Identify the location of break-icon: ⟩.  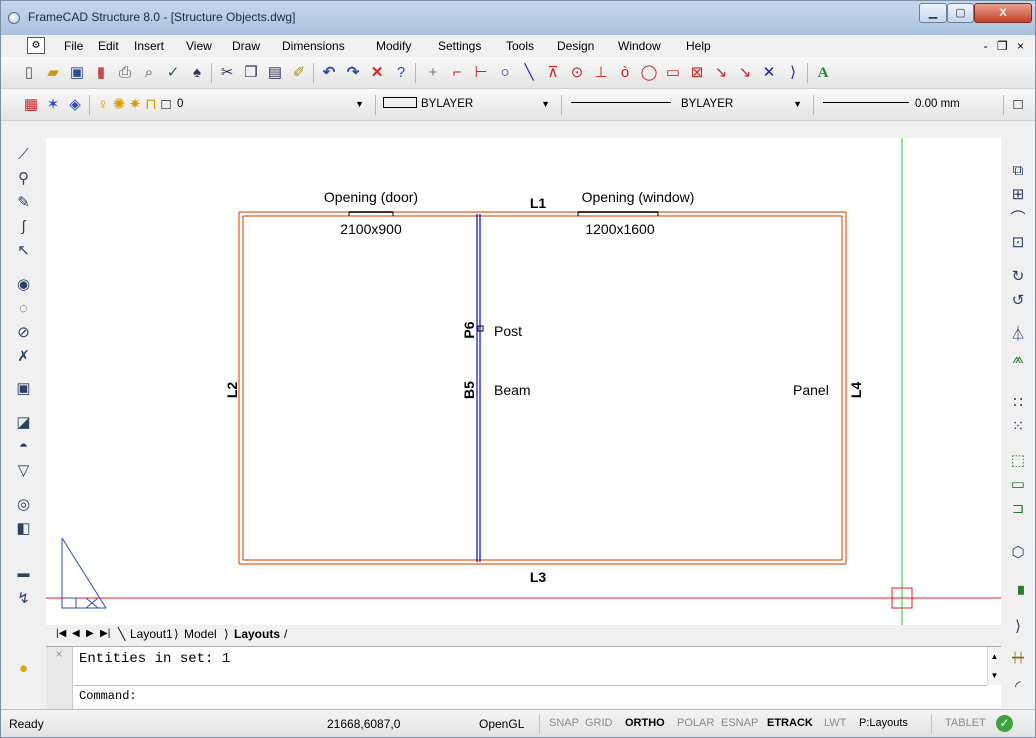
(1018, 627).